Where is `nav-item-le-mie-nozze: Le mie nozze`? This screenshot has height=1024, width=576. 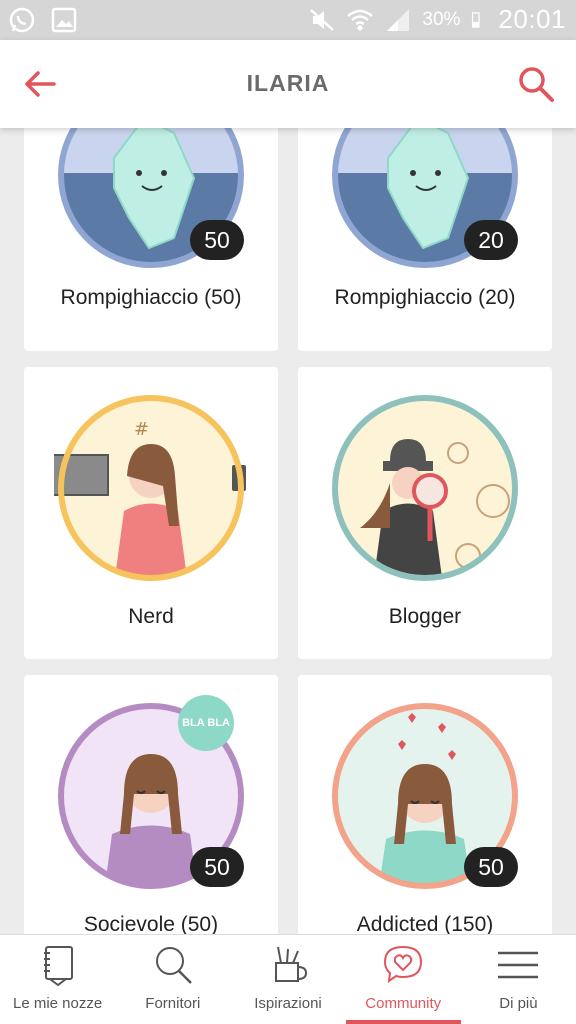
nav-item-le-mie-nozze: Le mie nozze is located at coordinates (57, 979).